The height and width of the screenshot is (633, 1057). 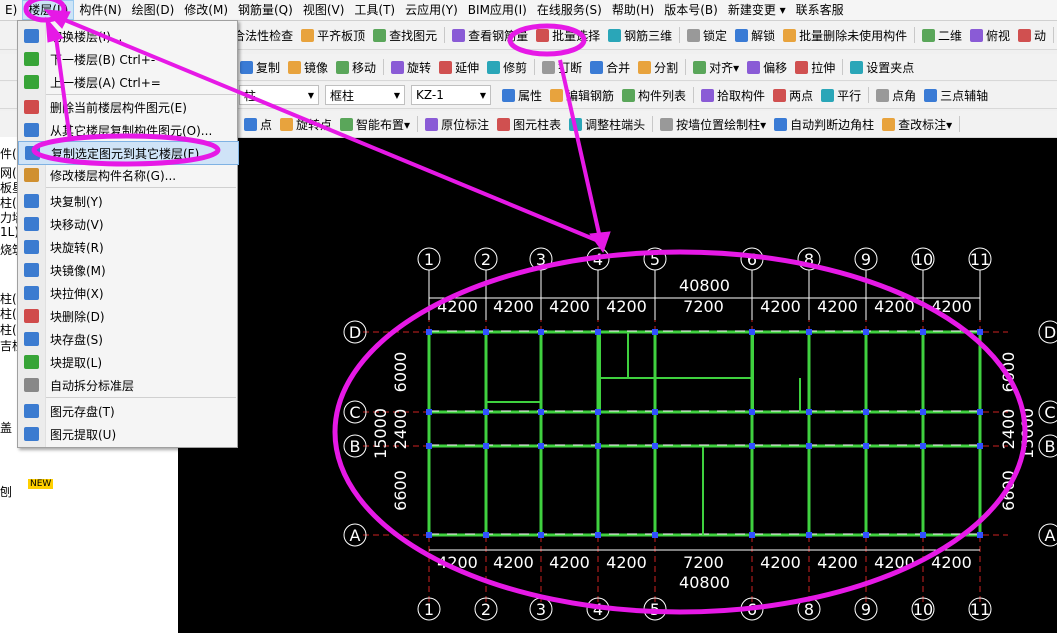 What do you see at coordinates (716, 67) in the screenshot?
I see `toolbar2-items-button-9: 对齐▾` at bounding box center [716, 67].